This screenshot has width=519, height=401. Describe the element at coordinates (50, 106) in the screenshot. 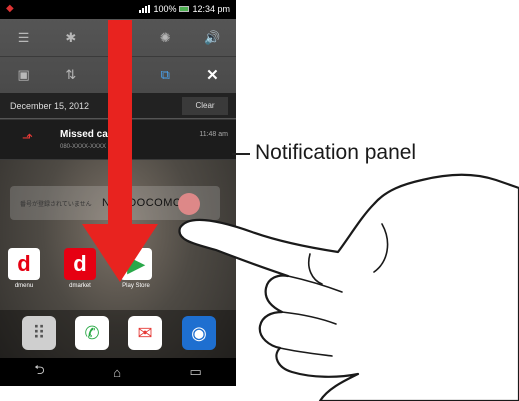

I see `notification-date: December 15, 2012` at that location.